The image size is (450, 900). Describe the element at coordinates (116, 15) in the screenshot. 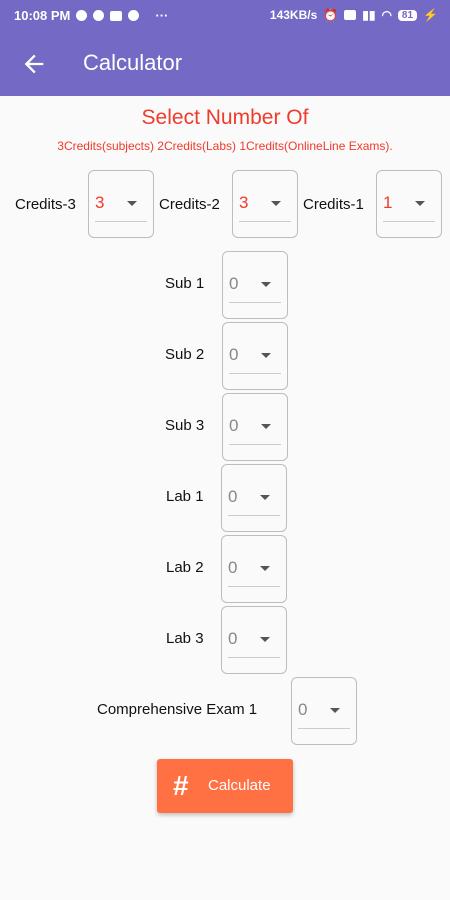

I see `youtube-icon` at that location.